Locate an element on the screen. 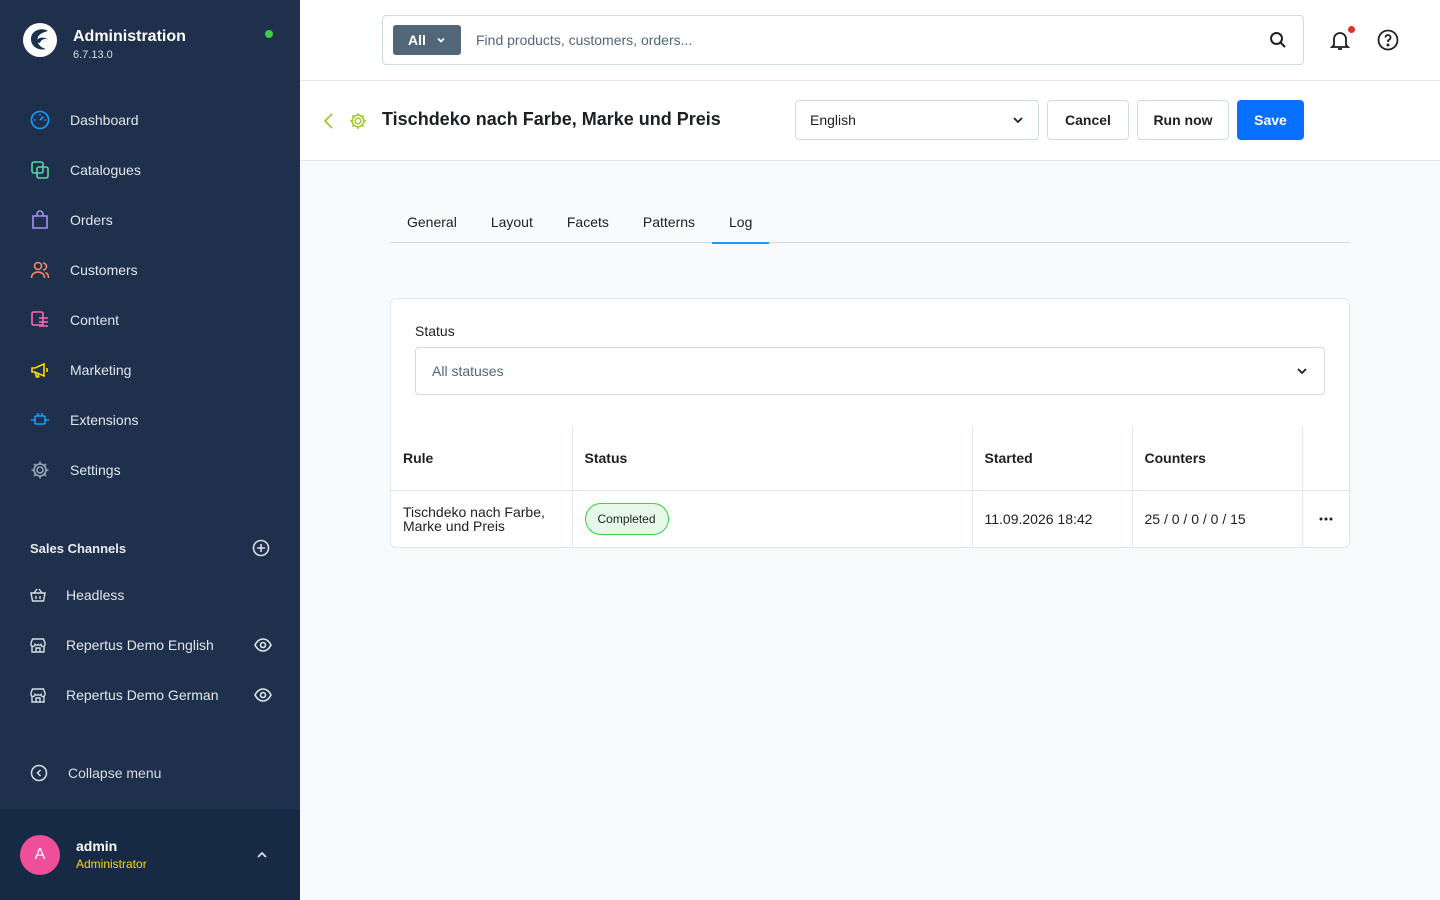 This screenshot has height=900, width=1440. nav-item-customers: Customers is located at coordinates (150, 270).